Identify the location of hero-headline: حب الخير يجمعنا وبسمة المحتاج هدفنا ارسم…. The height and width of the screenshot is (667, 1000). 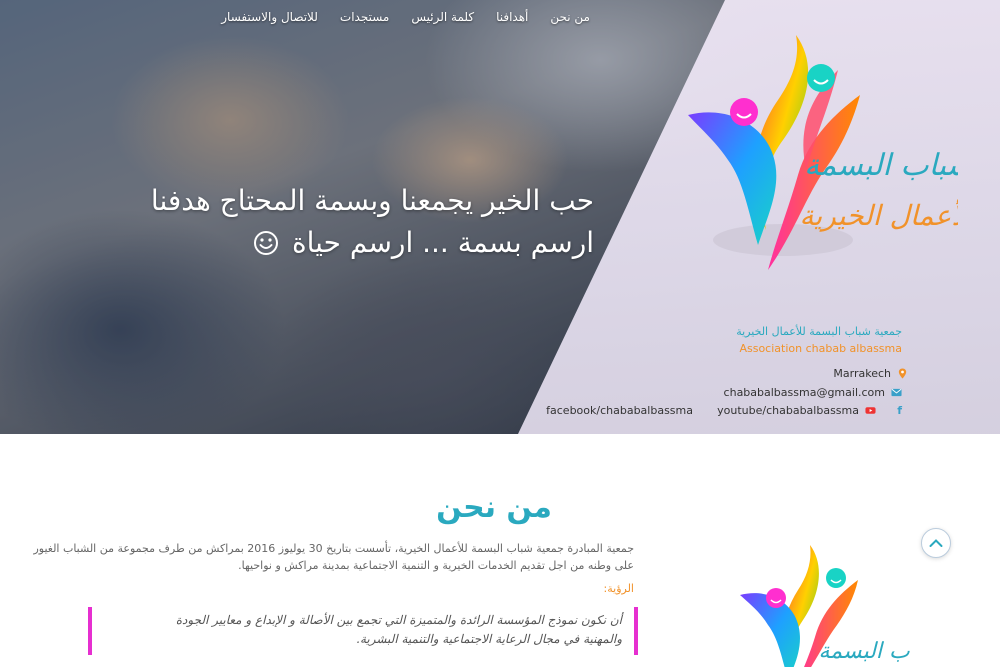
(372, 222).